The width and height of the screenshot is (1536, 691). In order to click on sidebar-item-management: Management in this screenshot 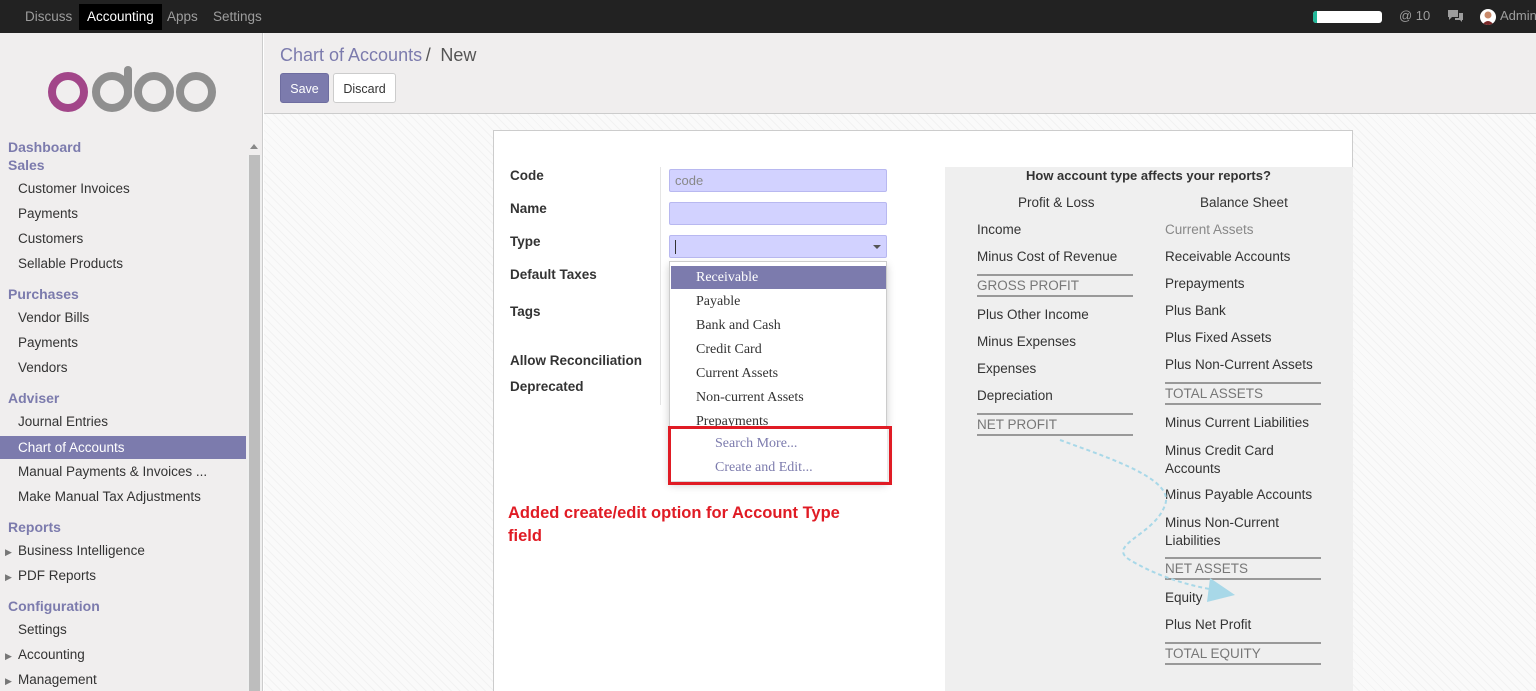, I will do `click(57, 679)`.